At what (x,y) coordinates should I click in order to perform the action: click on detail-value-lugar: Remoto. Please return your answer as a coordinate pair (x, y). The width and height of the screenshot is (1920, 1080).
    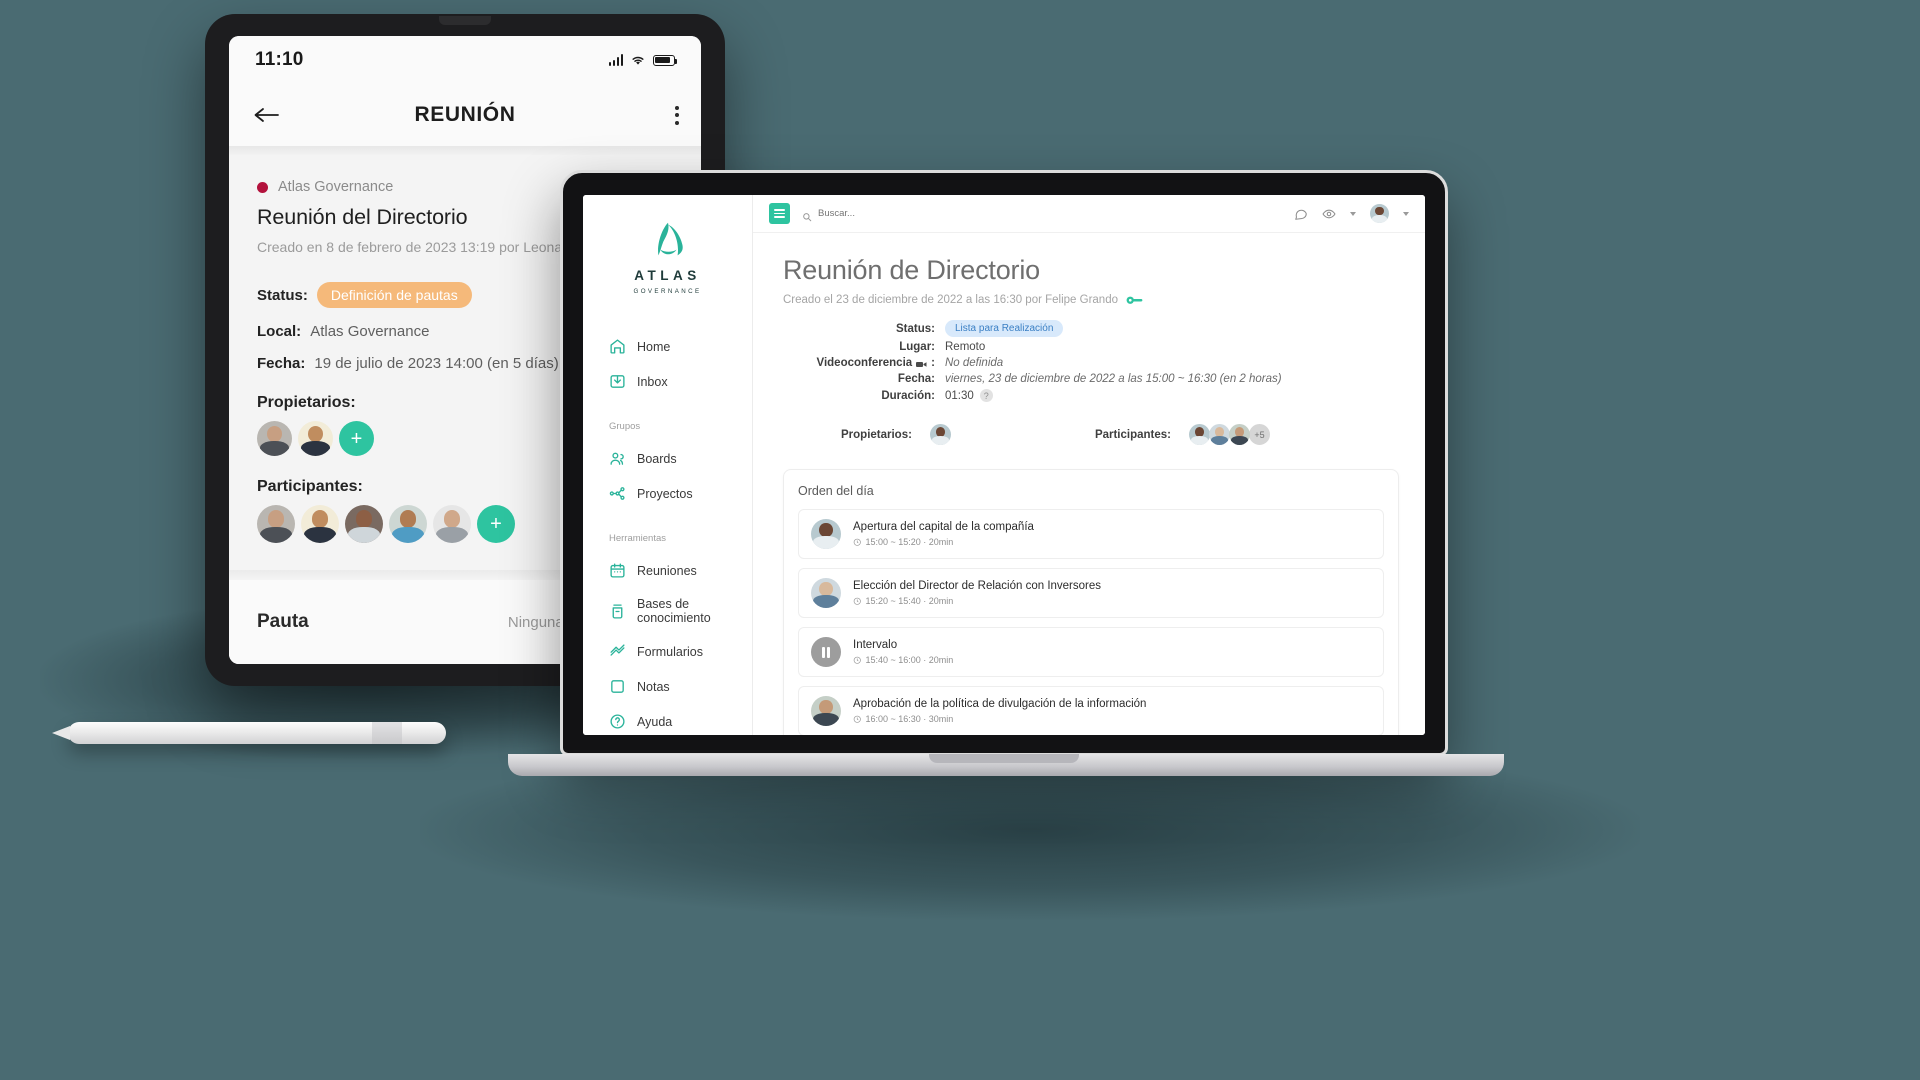
    Looking at the image, I should click on (965, 347).